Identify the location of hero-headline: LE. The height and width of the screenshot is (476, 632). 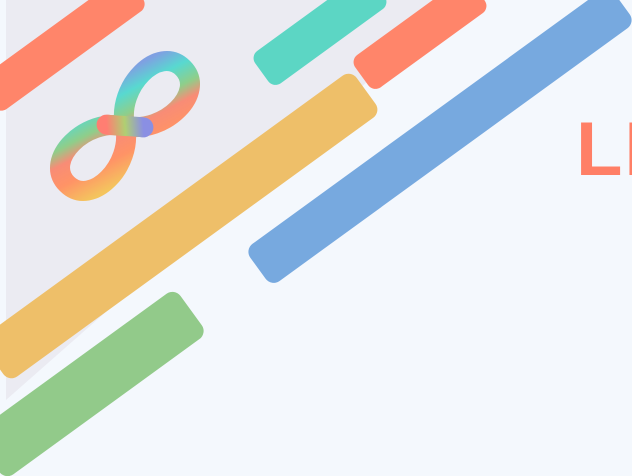
(604, 149).